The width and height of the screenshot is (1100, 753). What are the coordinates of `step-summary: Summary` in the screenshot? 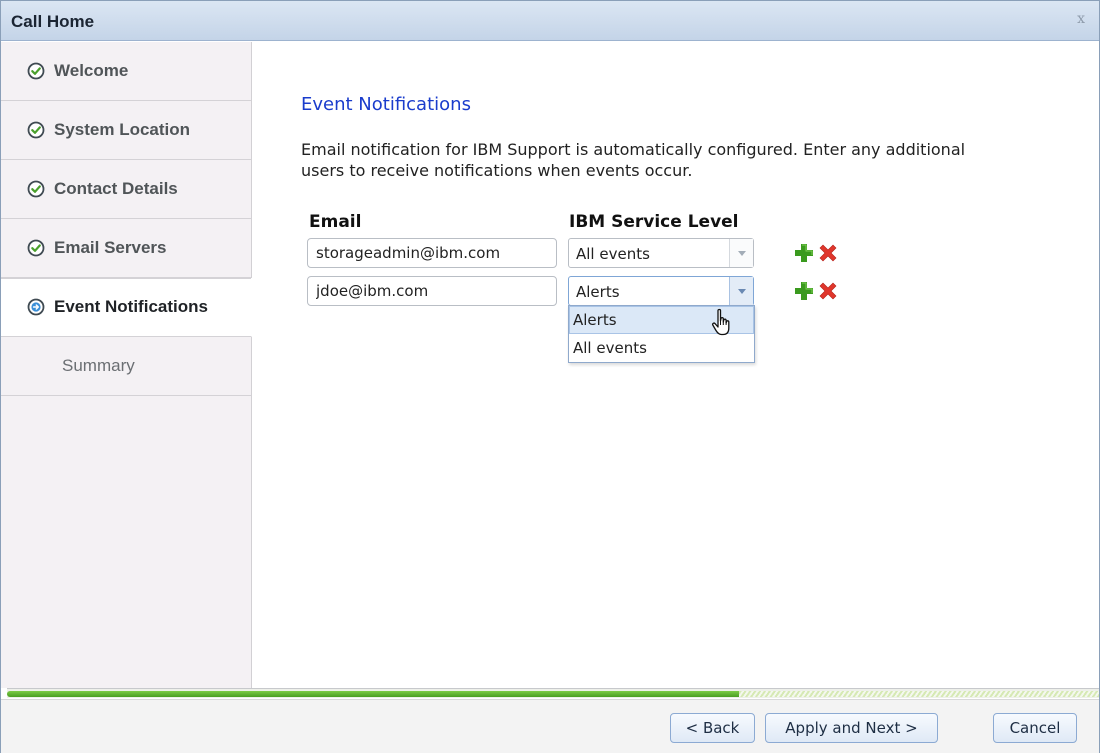 It's located at (126, 366).